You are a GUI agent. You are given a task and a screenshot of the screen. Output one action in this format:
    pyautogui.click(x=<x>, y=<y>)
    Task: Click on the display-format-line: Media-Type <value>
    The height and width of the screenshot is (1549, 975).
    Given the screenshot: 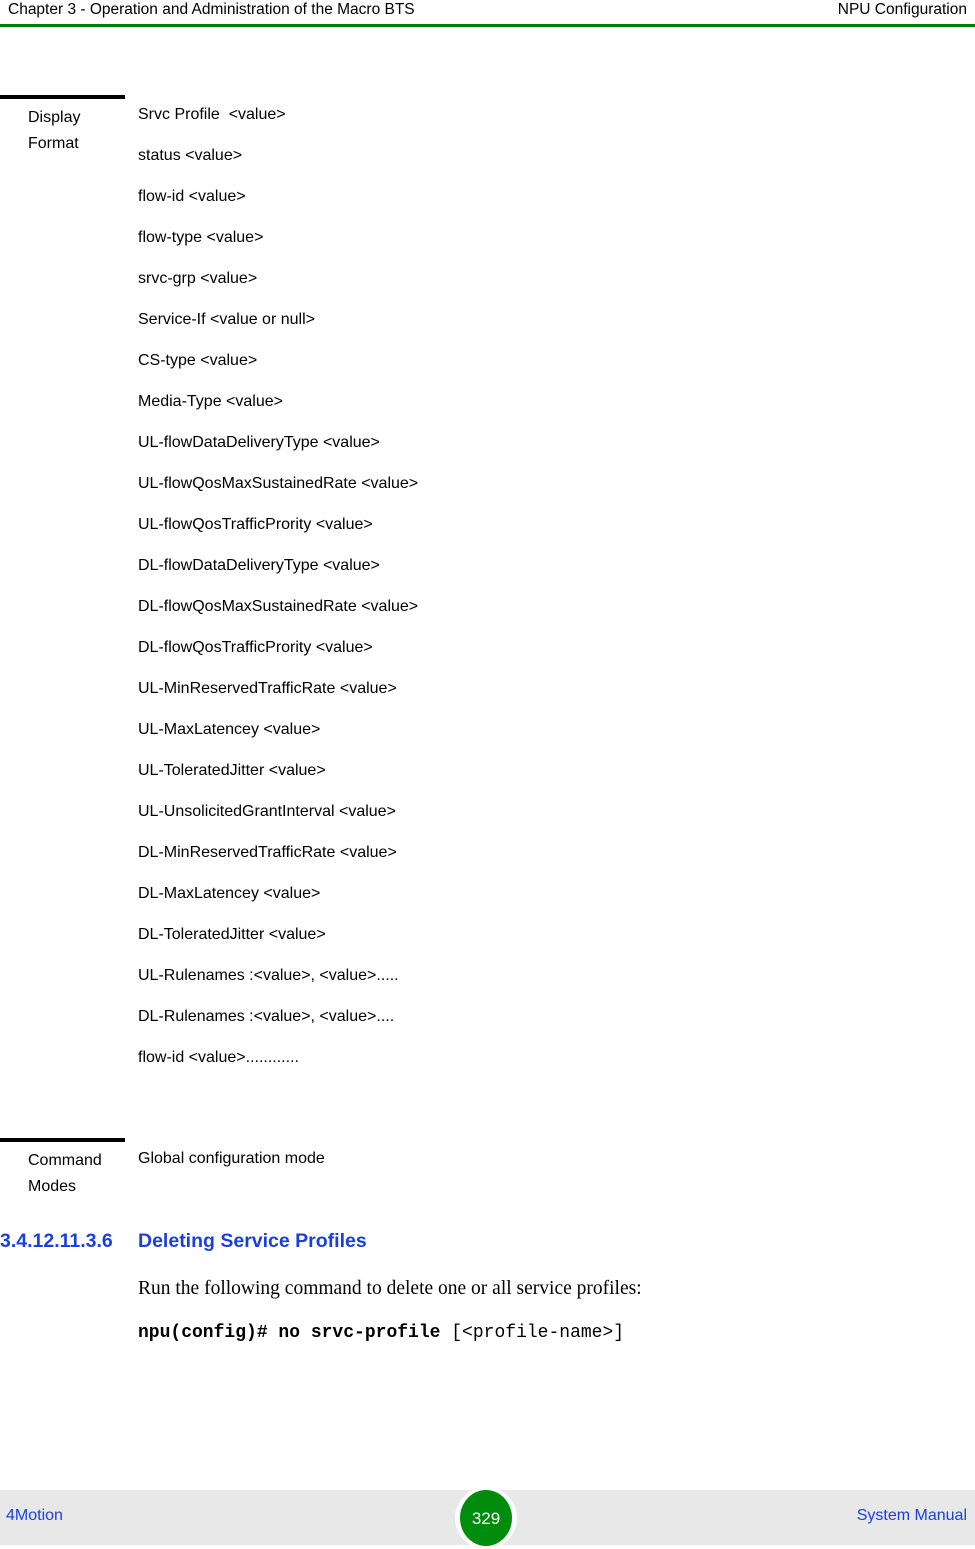 What is the action you would take?
    pyautogui.click(x=210, y=401)
    